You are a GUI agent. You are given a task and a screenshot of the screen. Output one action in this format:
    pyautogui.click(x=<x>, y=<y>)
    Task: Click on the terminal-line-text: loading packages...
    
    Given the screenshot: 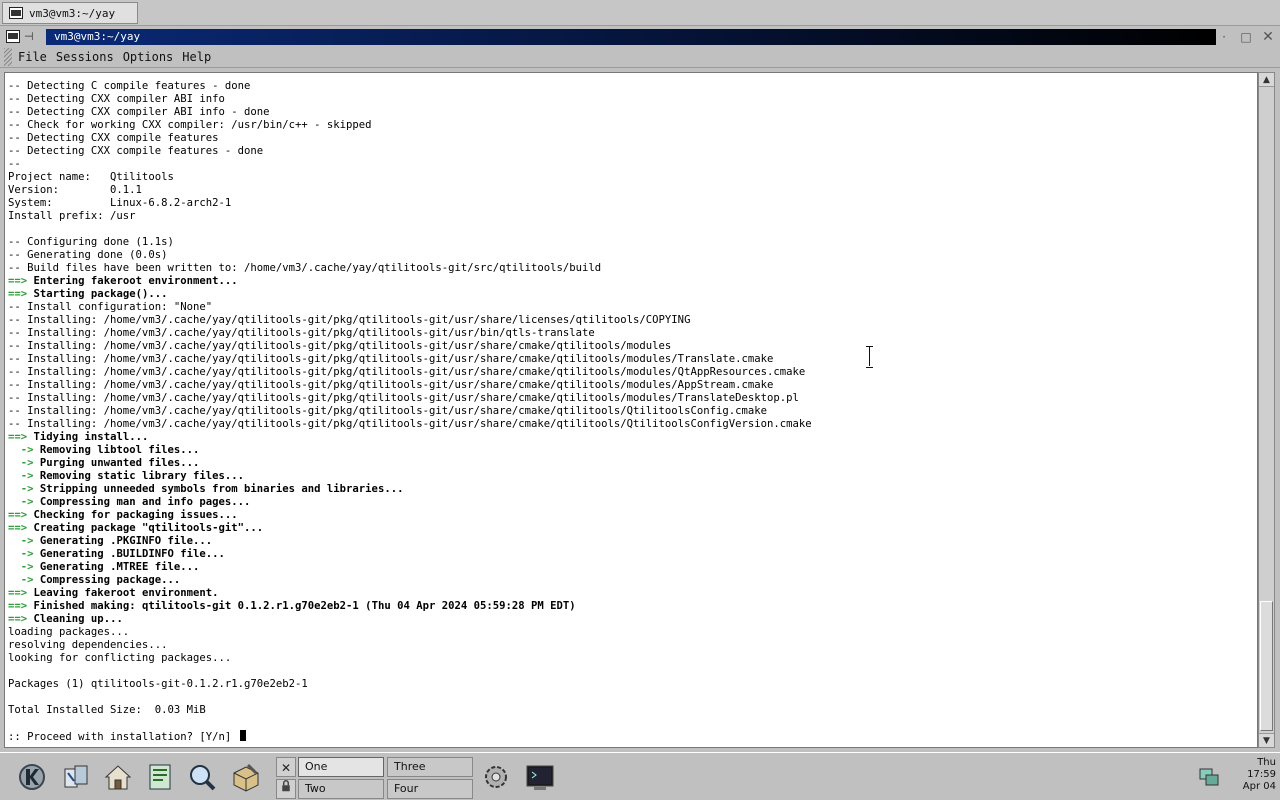 What is the action you would take?
    pyautogui.click(x=69, y=632)
    